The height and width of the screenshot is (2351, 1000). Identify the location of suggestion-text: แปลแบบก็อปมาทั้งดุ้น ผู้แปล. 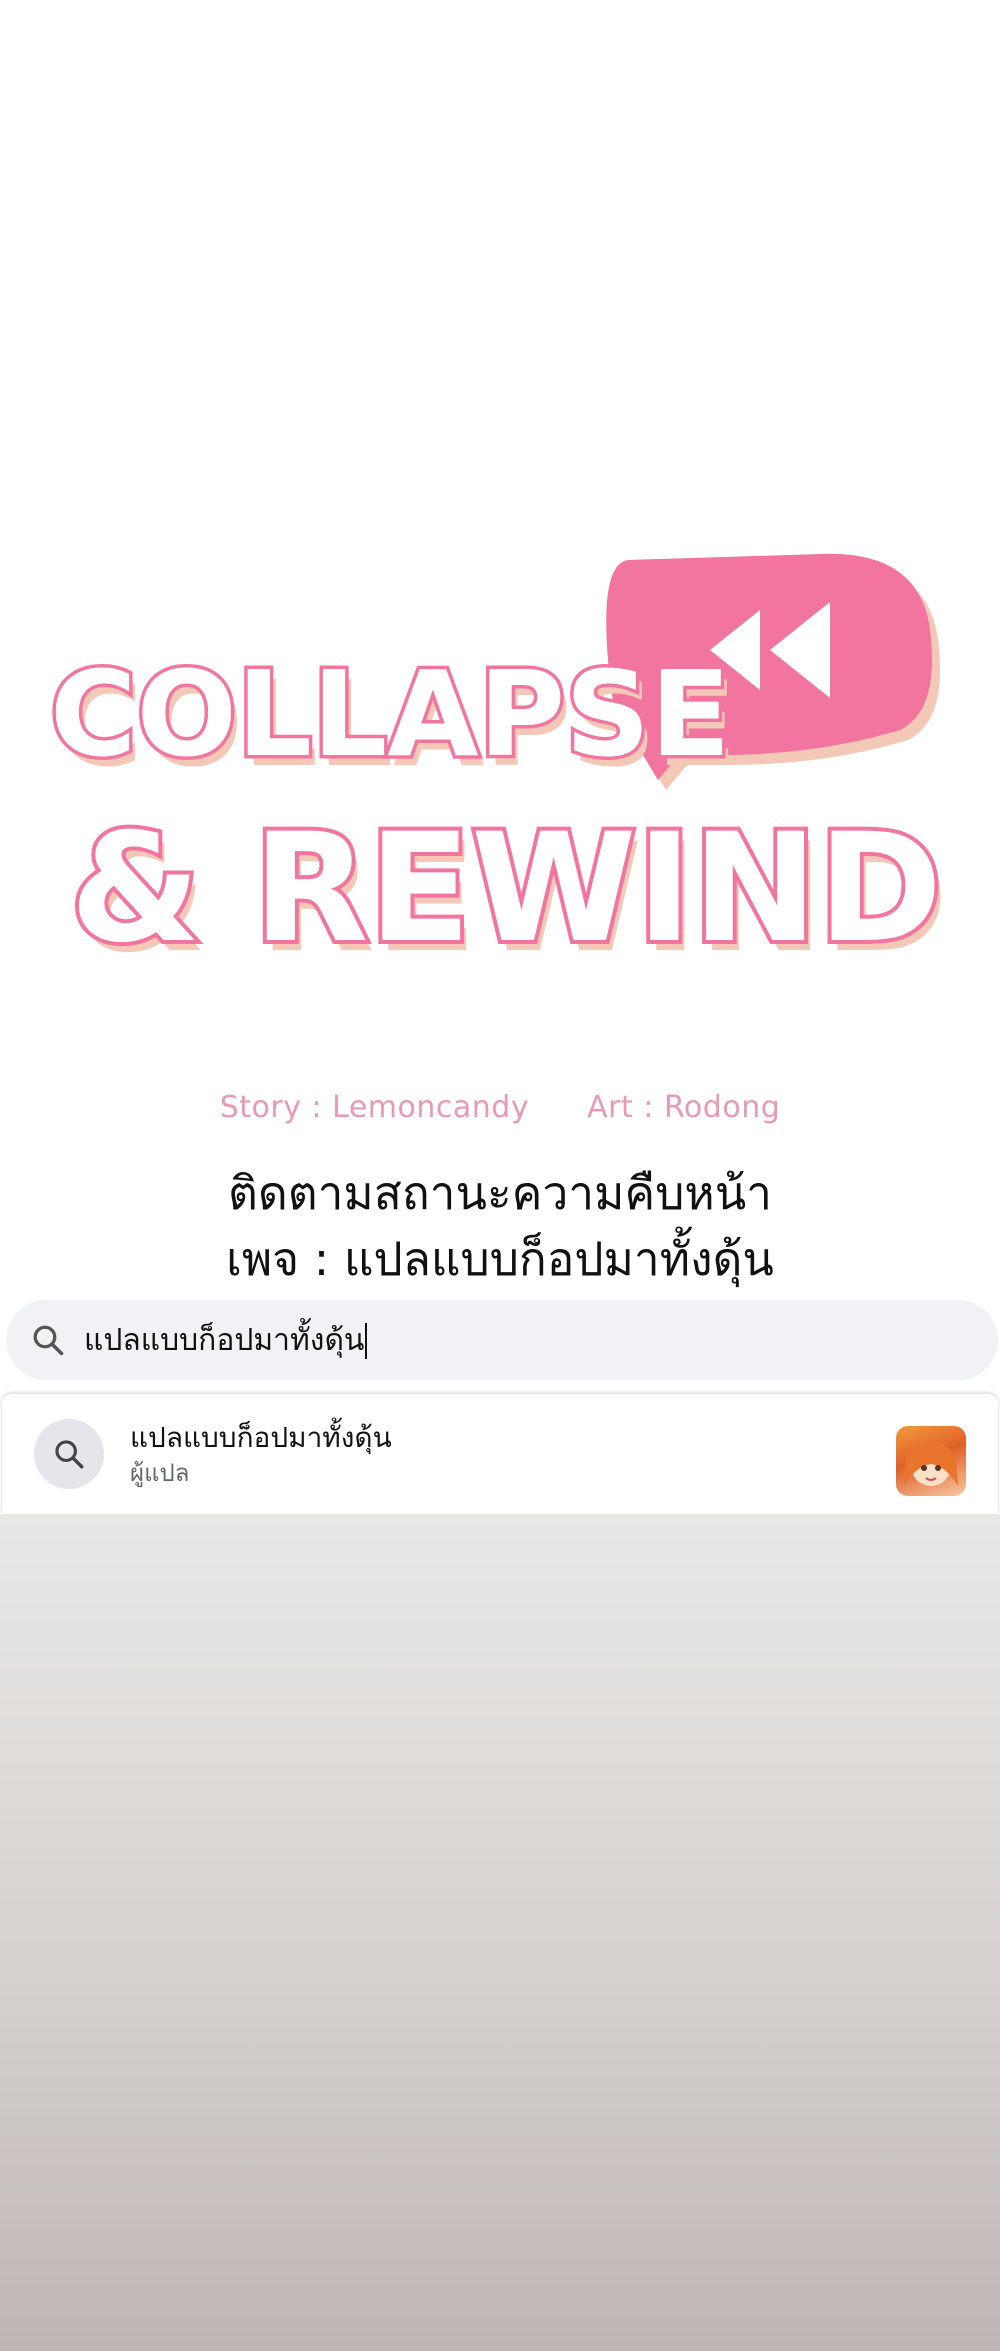
(261, 1454).